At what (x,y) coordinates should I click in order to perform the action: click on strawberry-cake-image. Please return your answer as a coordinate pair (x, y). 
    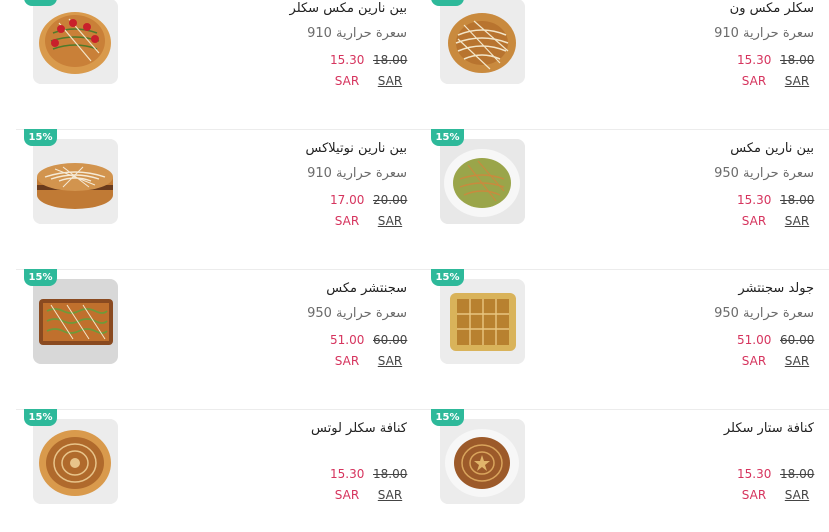
    Looking at the image, I should click on (75, 42).